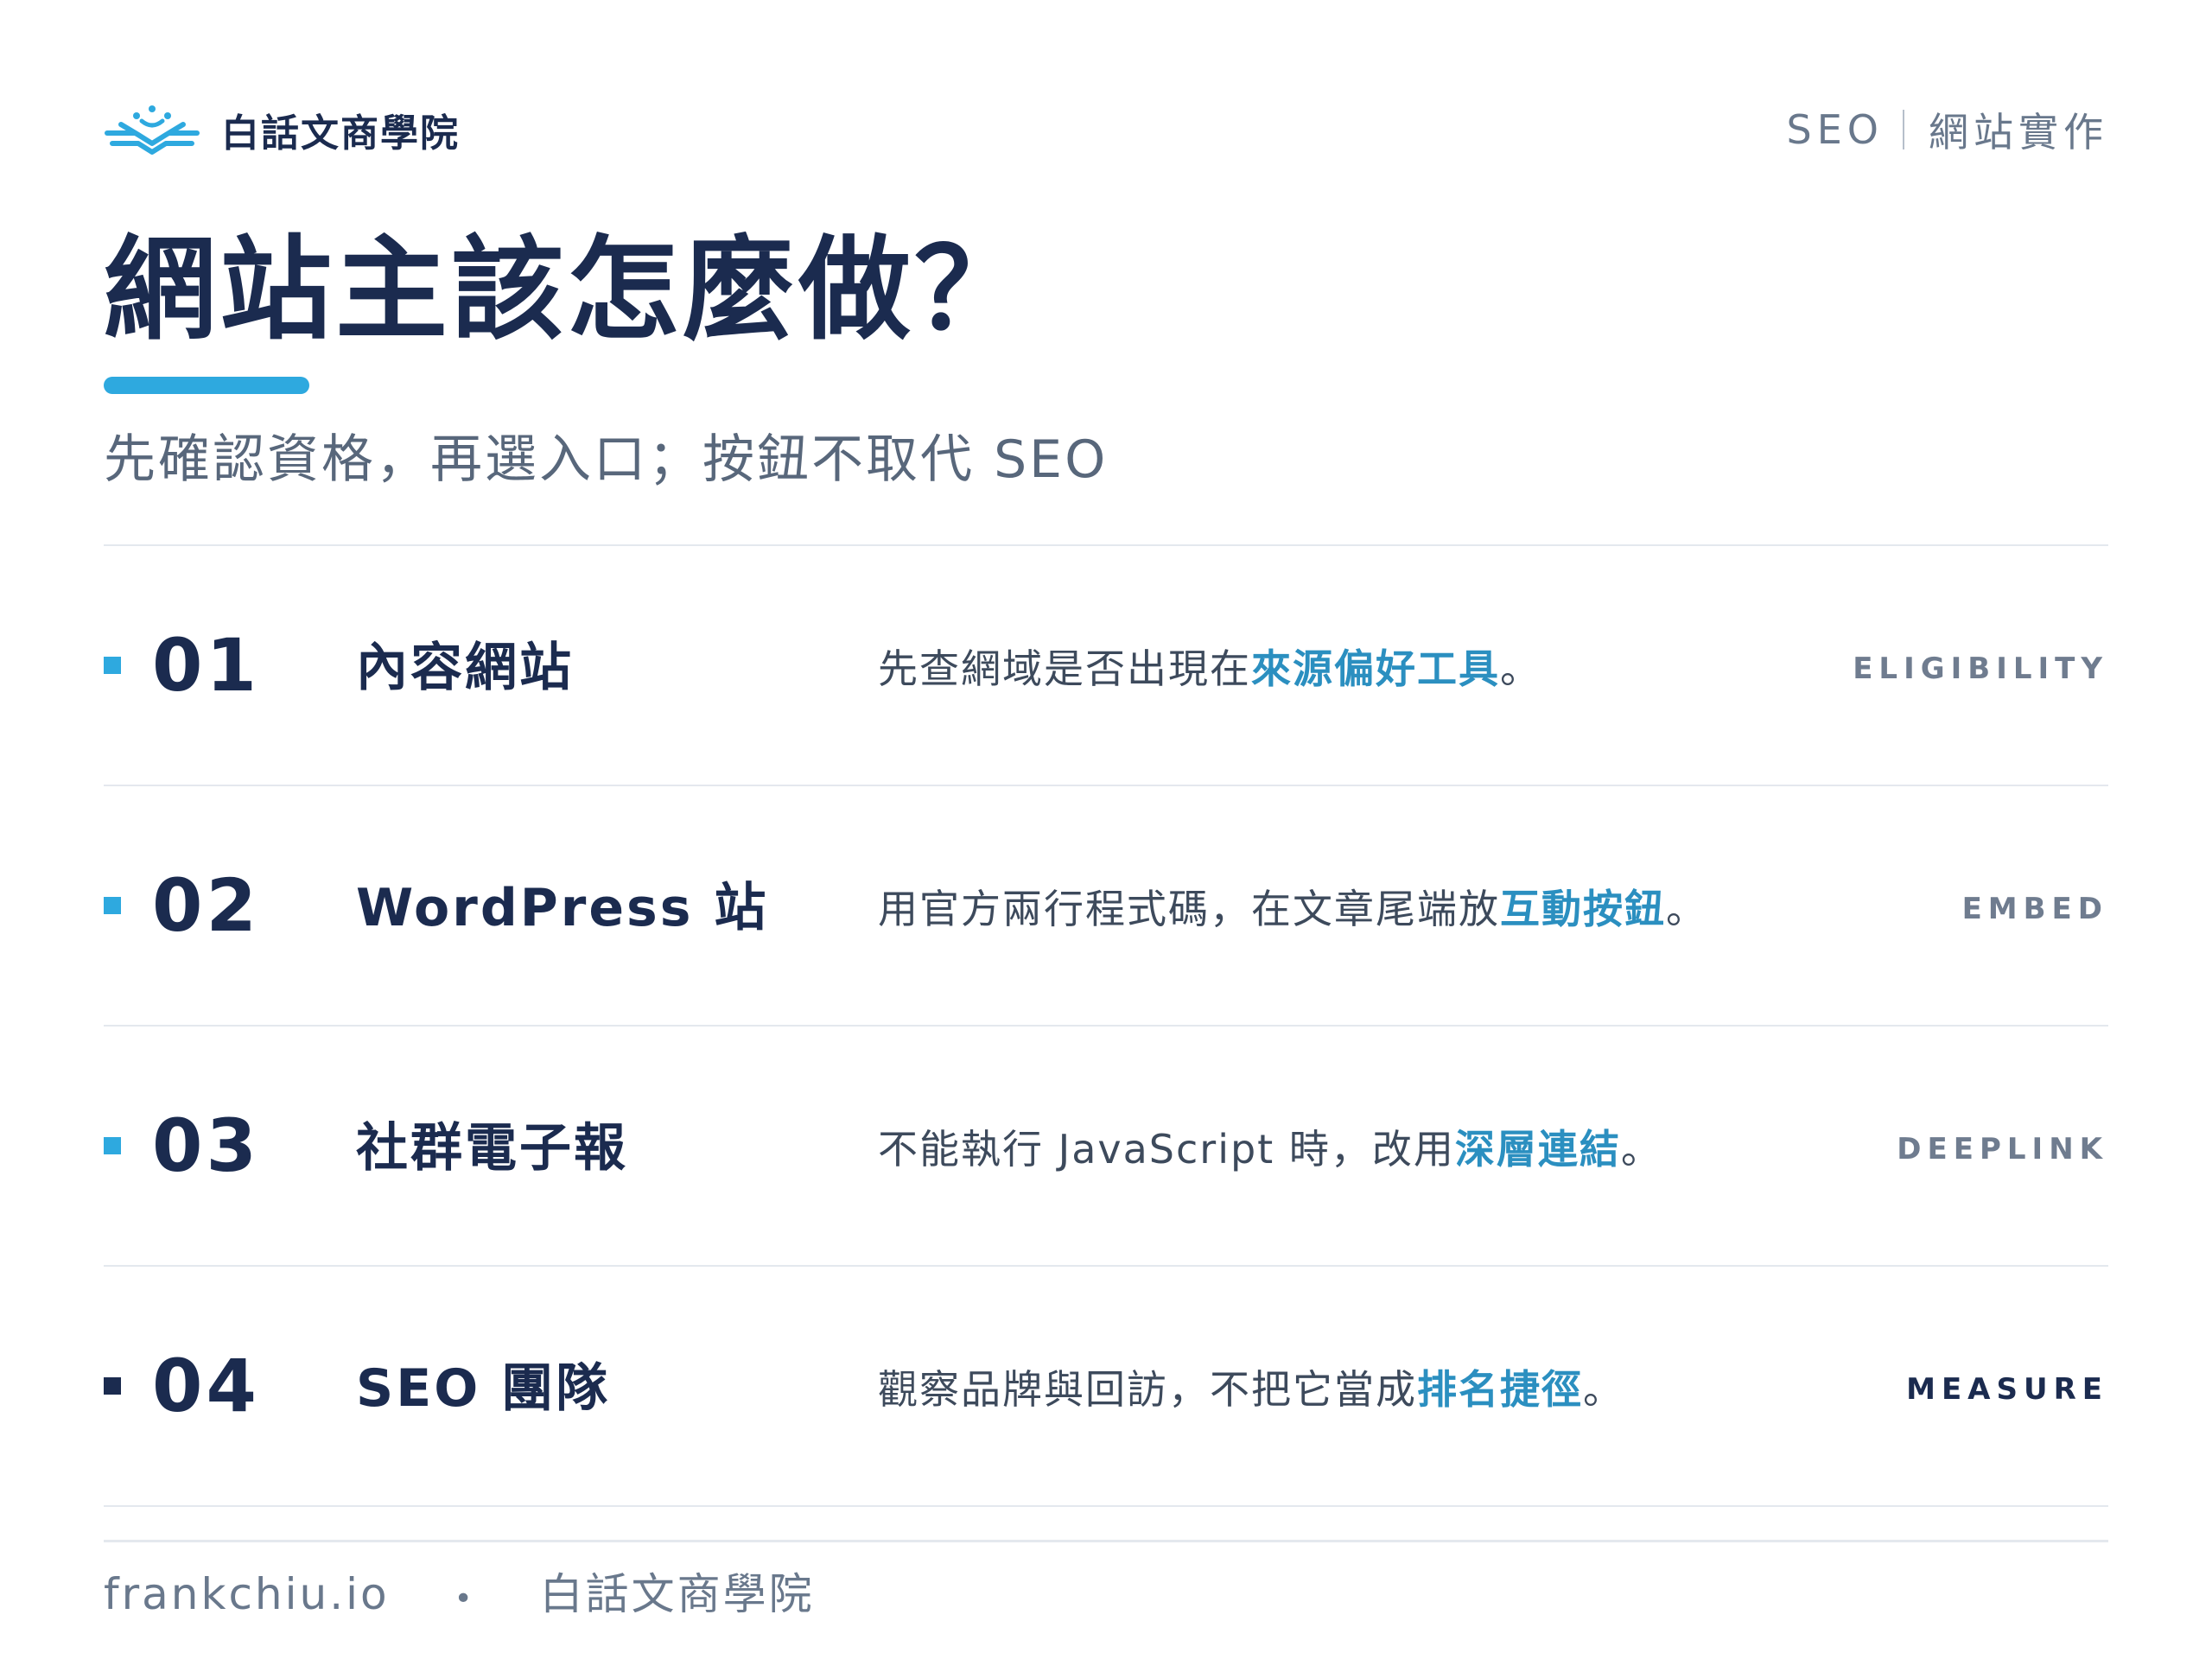 The width and height of the screenshot is (2212, 1659). What do you see at coordinates (1064, 668) in the screenshot?
I see `desc-text: 先查網域是否出現在` at bounding box center [1064, 668].